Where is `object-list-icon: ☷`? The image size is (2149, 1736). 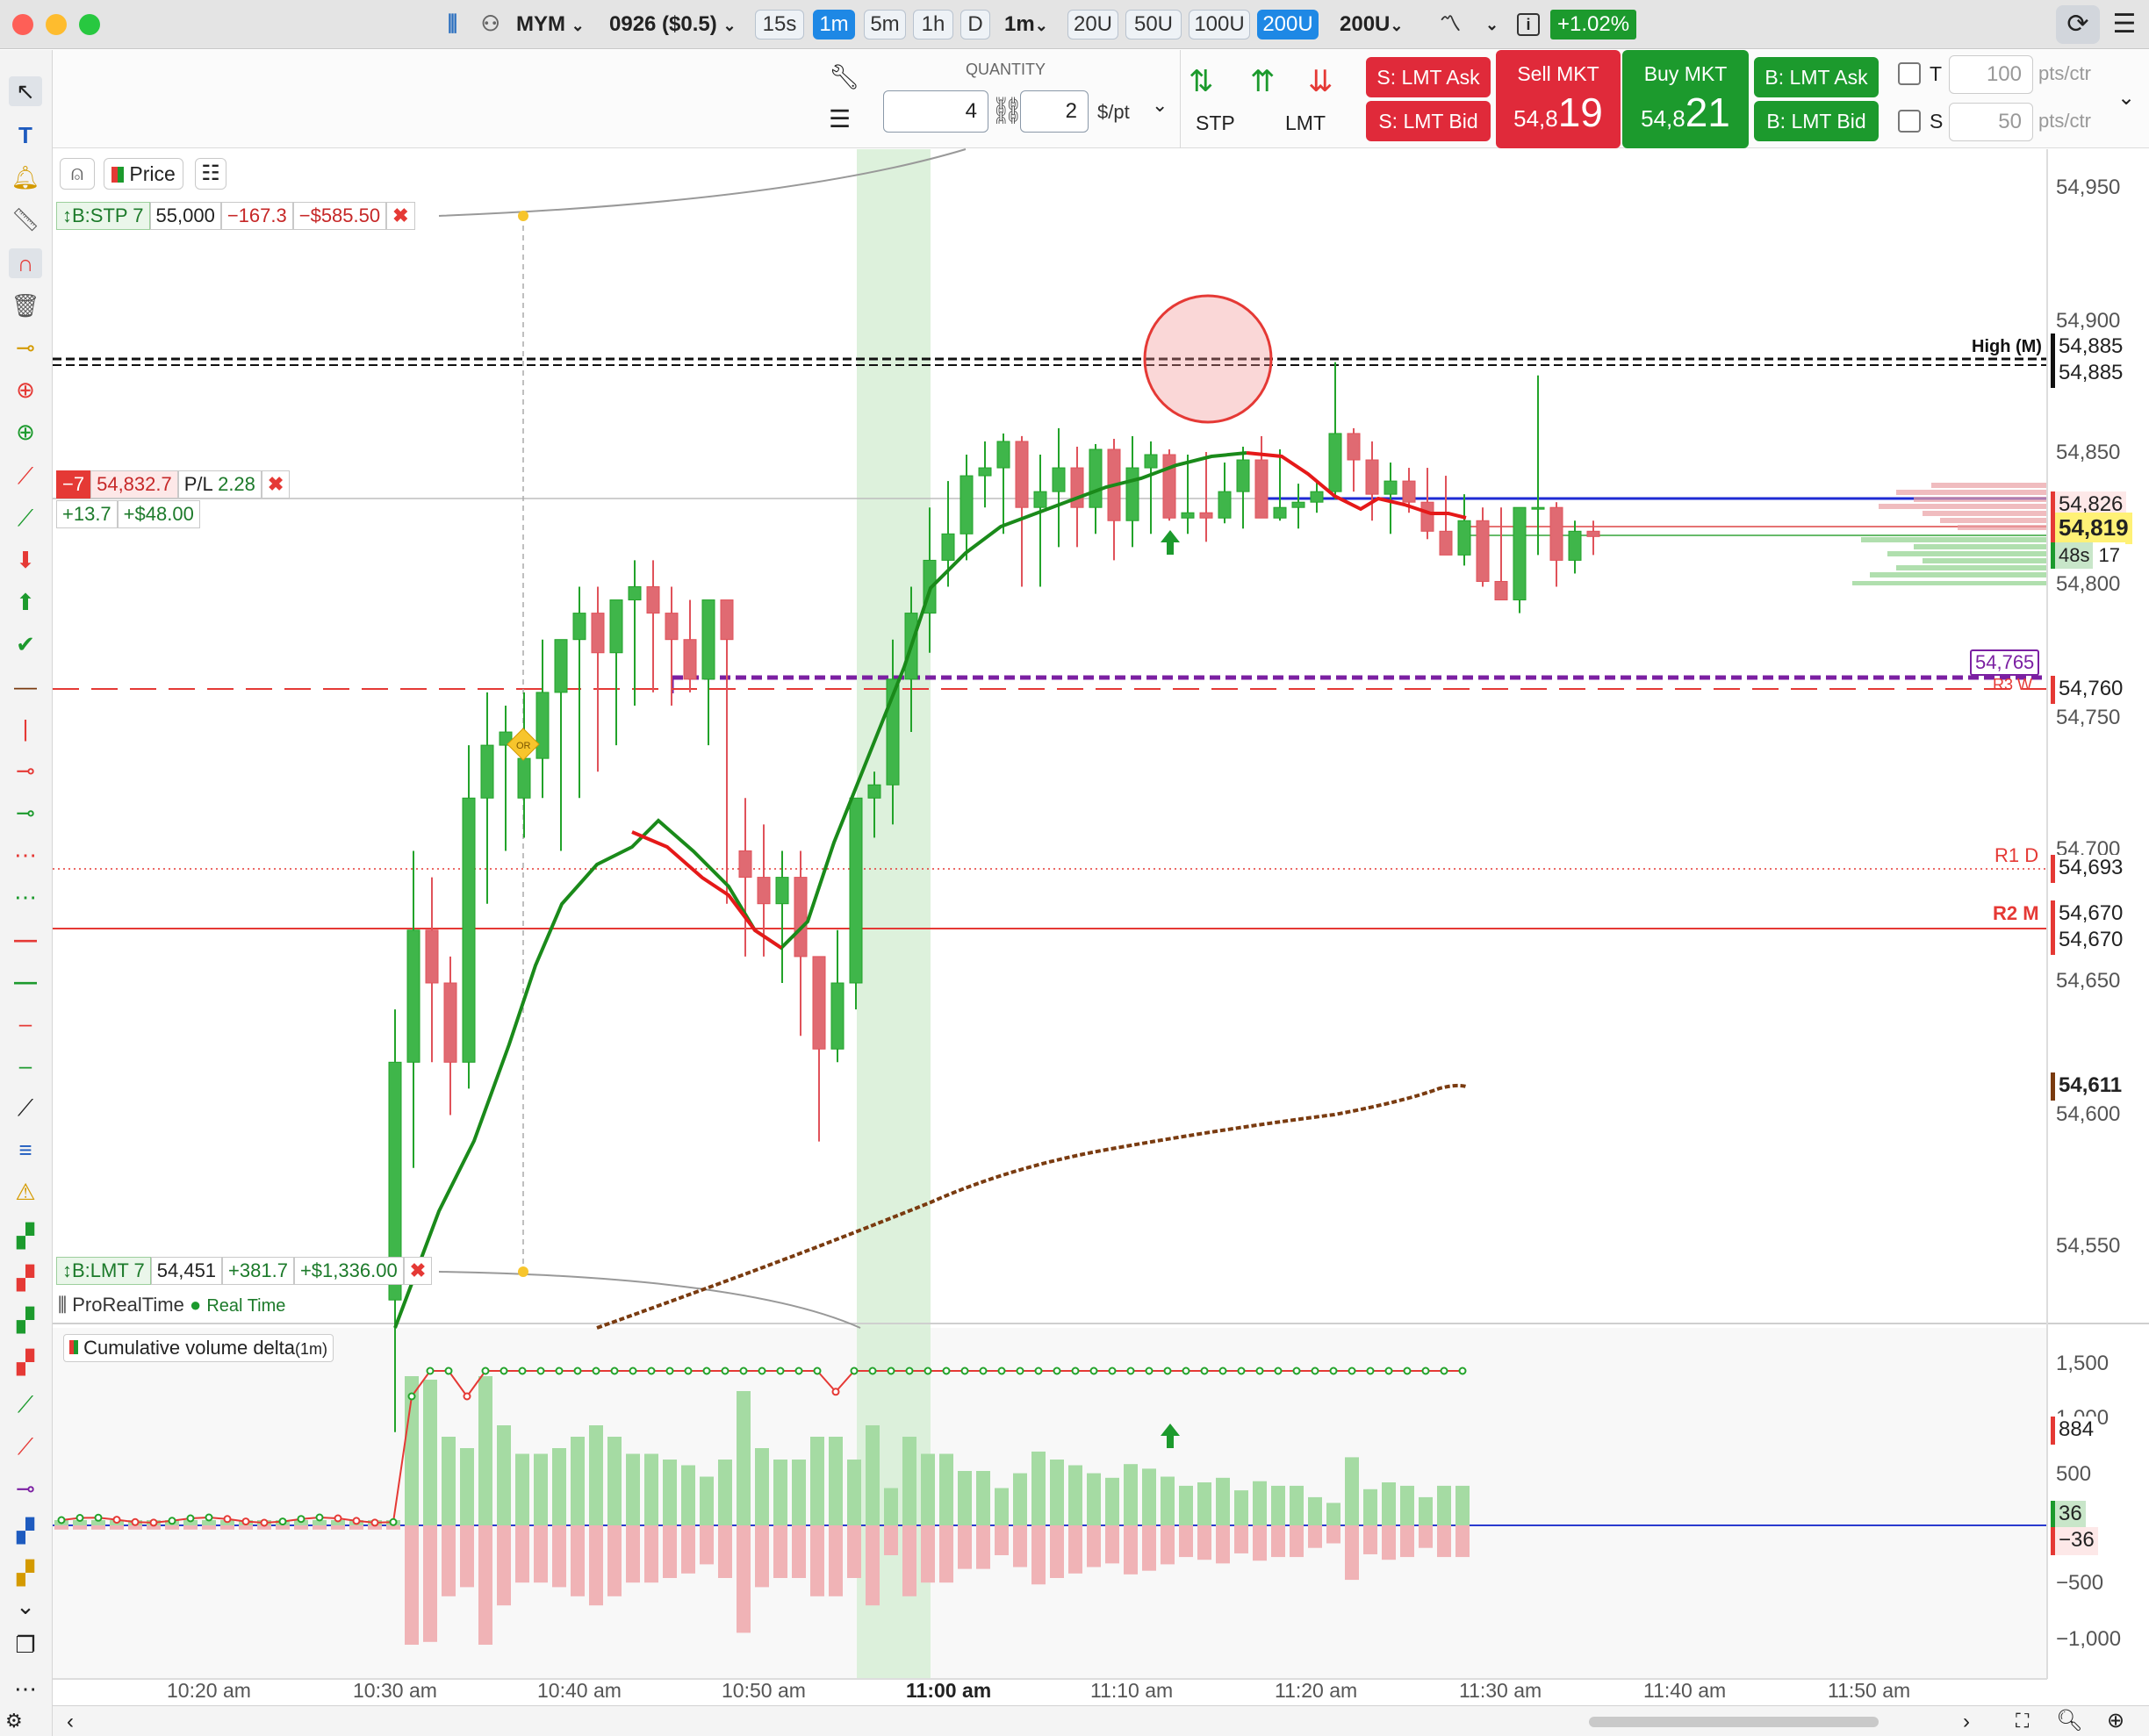 object-list-icon: ☷ is located at coordinates (210, 174).